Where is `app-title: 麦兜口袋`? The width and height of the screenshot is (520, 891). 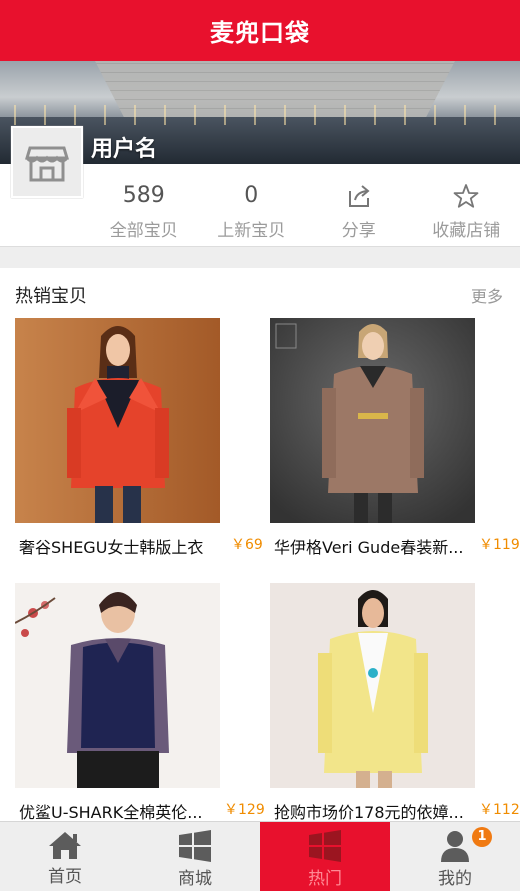
app-title: 麦兜口袋 is located at coordinates (260, 33).